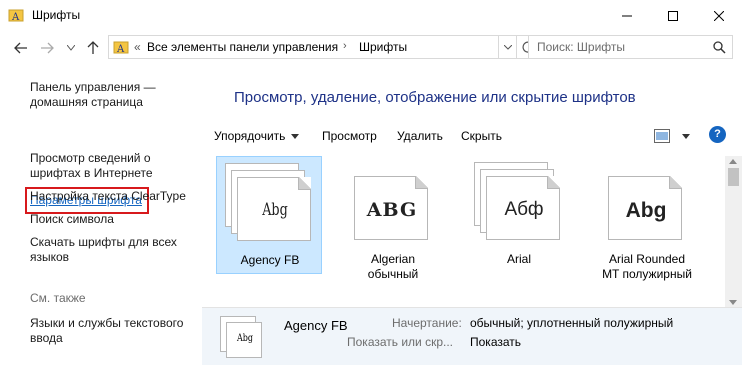  What do you see at coordinates (392, 210) in the screenshot?
I see `font-sample: ABG` at bounding box center [392, 210].